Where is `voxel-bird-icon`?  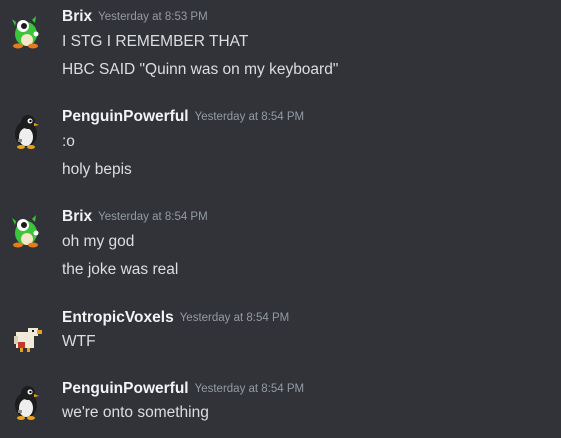
voxel-bird-icon is located at coordinates (28, 340).